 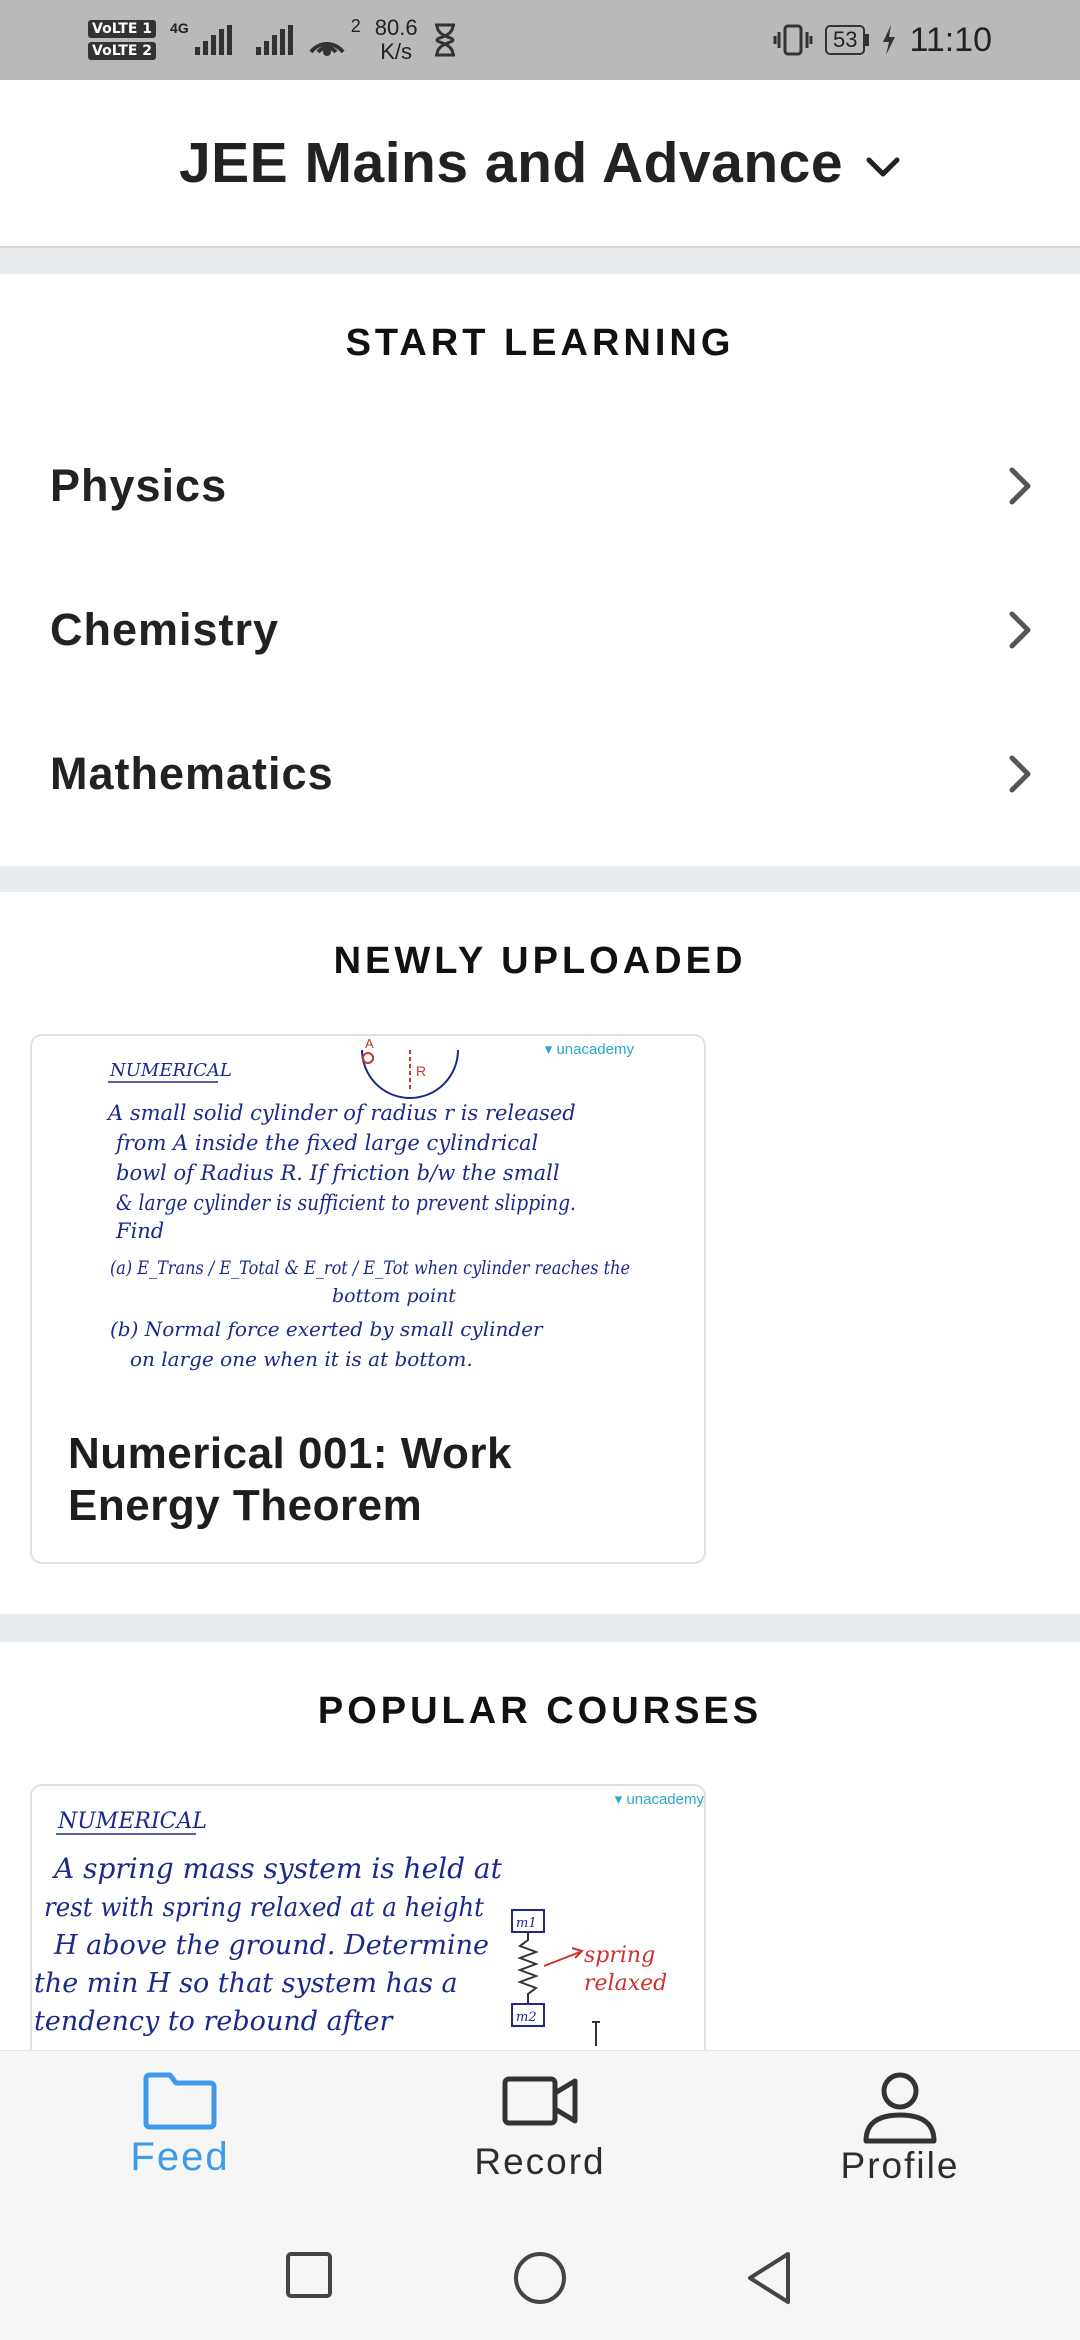 What do you see at coordinates (540, 961) in the screenshot?
I see `newly-uploaded-title: NEWLY UPLOADED` at bounding box center [540, 961].